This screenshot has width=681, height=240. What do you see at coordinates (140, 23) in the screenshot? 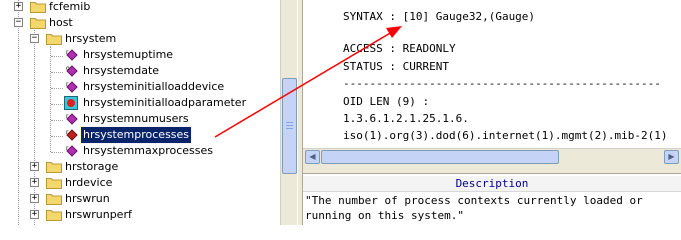
I see `tree-node-host: − host` at bounding box center [140, 23].